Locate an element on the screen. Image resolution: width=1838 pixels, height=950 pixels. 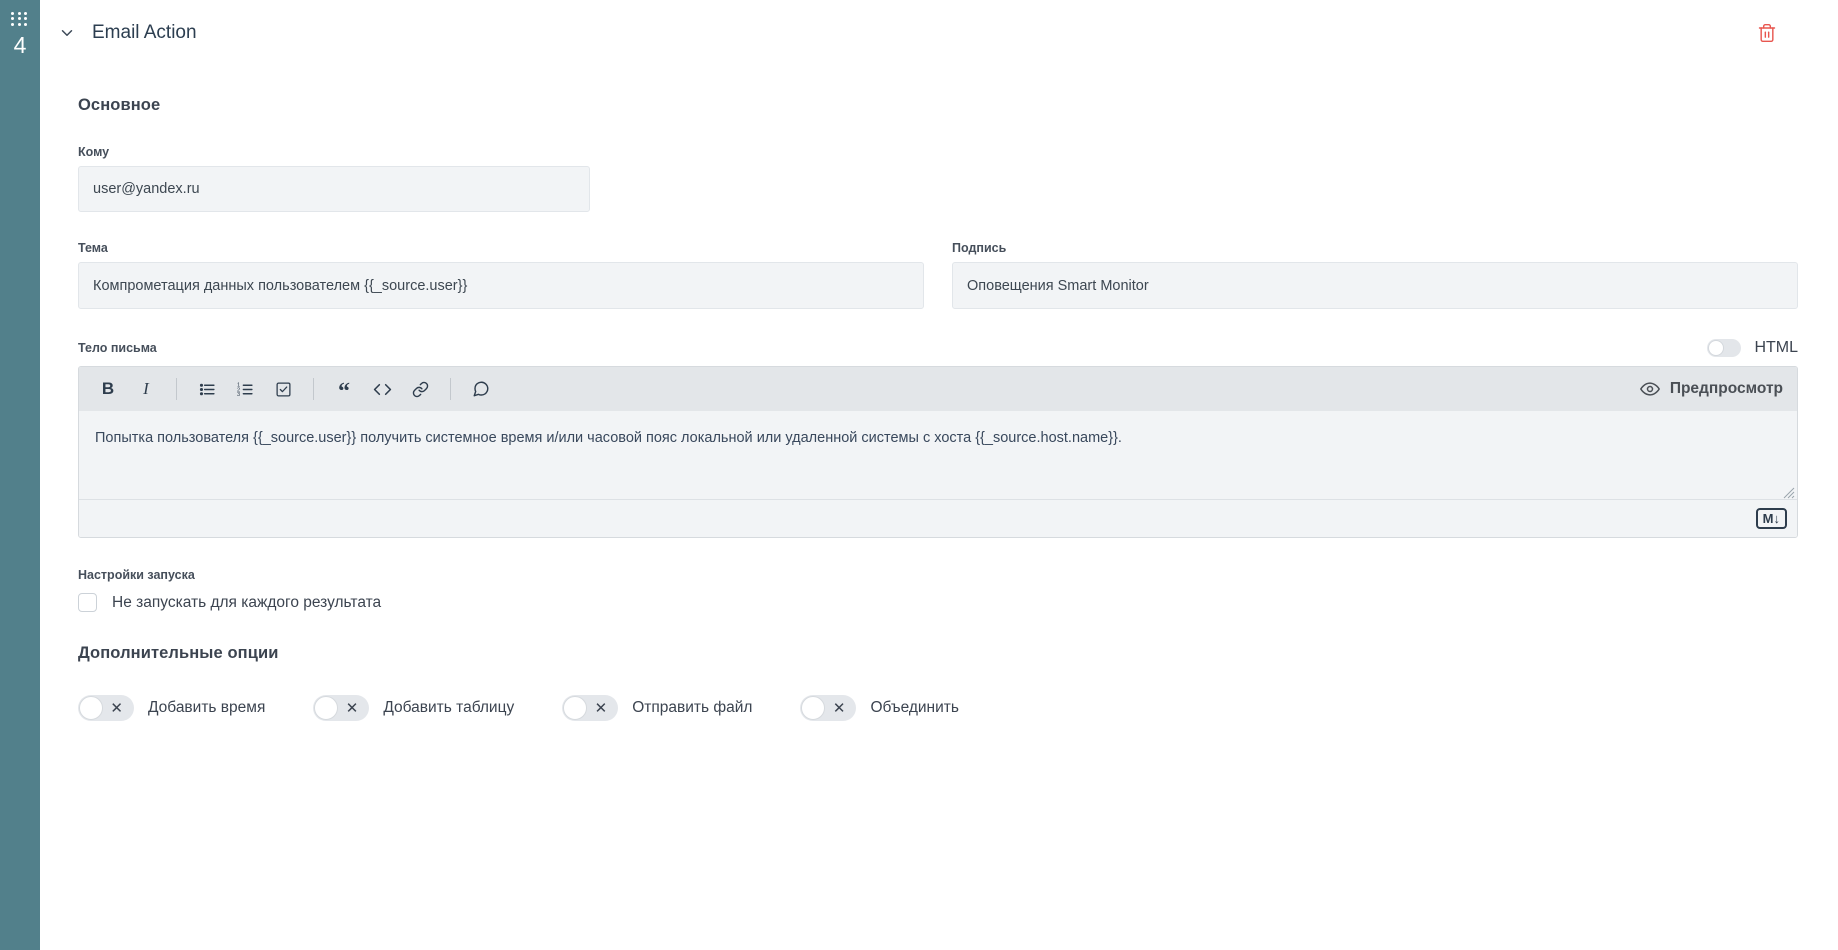
add-time-label: Добавить время is located at coordinates (207, 707).